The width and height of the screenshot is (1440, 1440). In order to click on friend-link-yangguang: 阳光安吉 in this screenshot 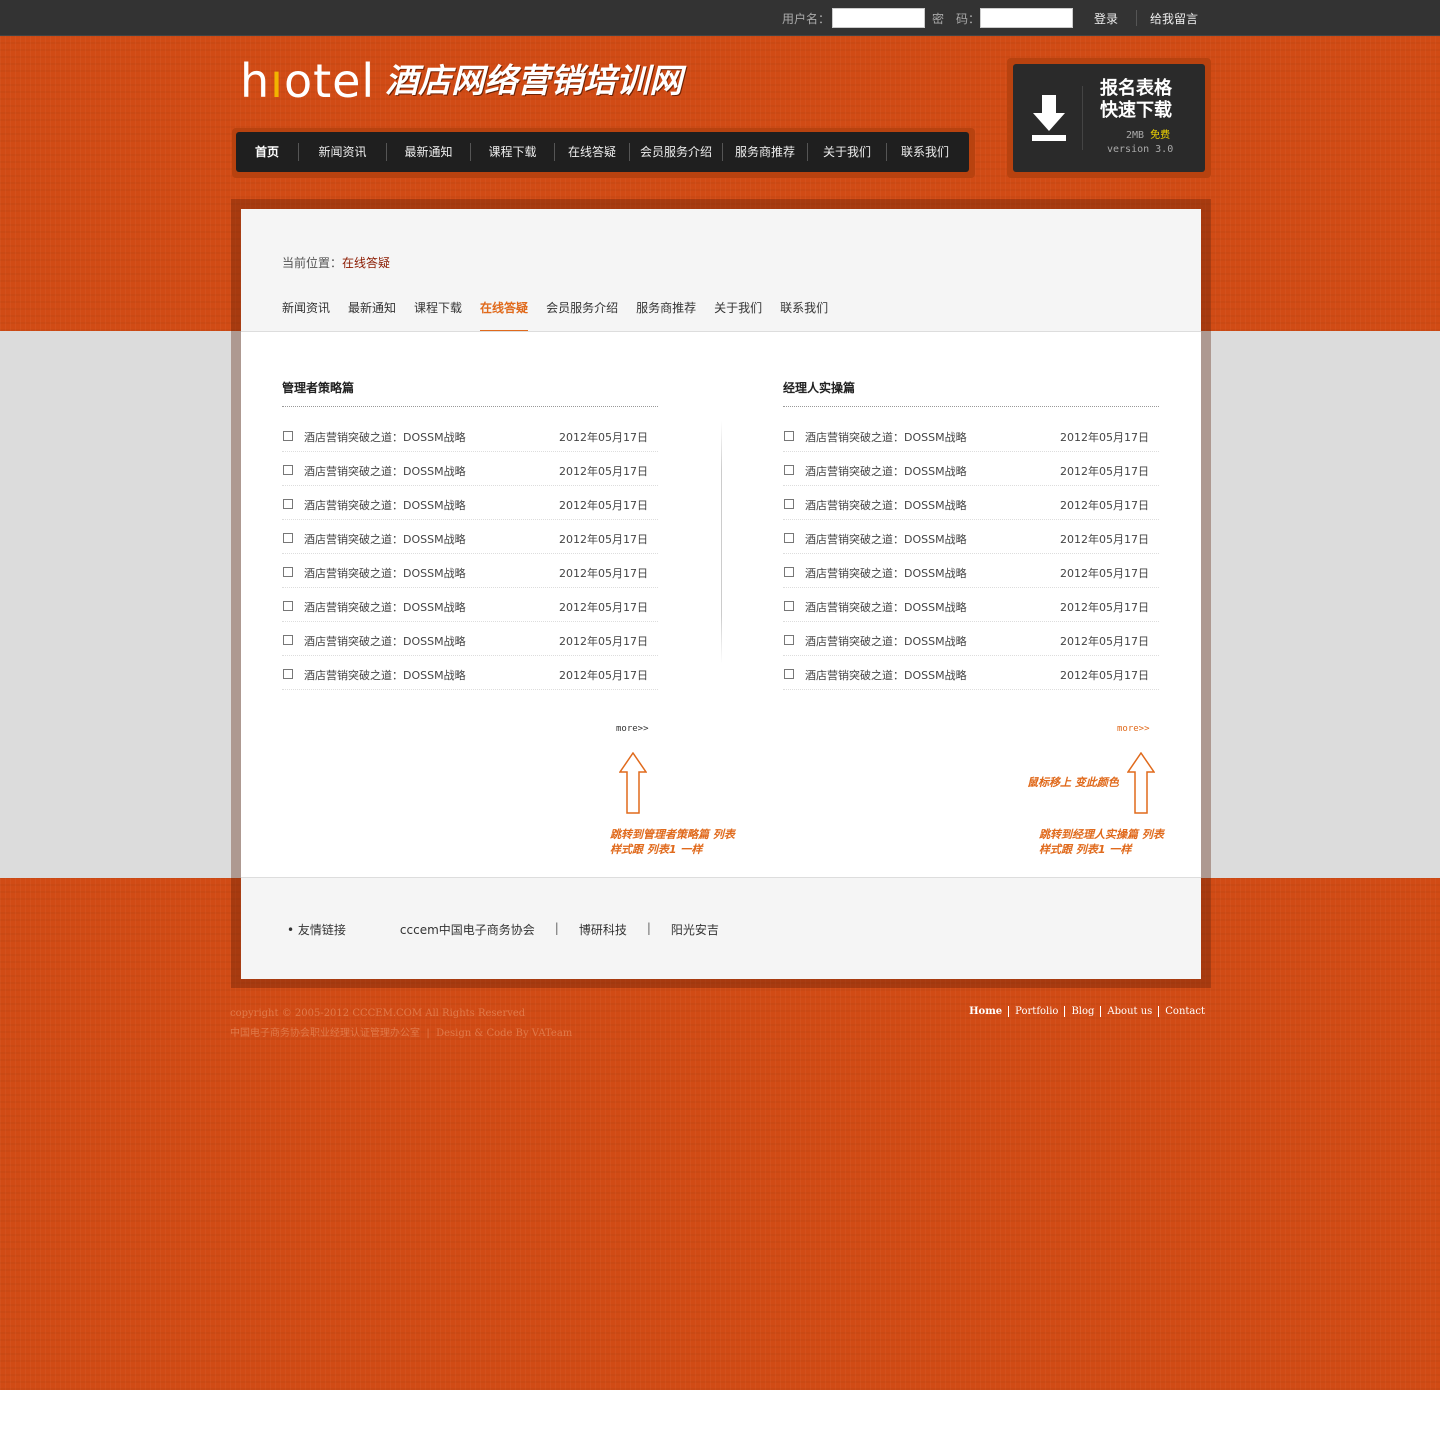, I will do `click(695, 929)`.